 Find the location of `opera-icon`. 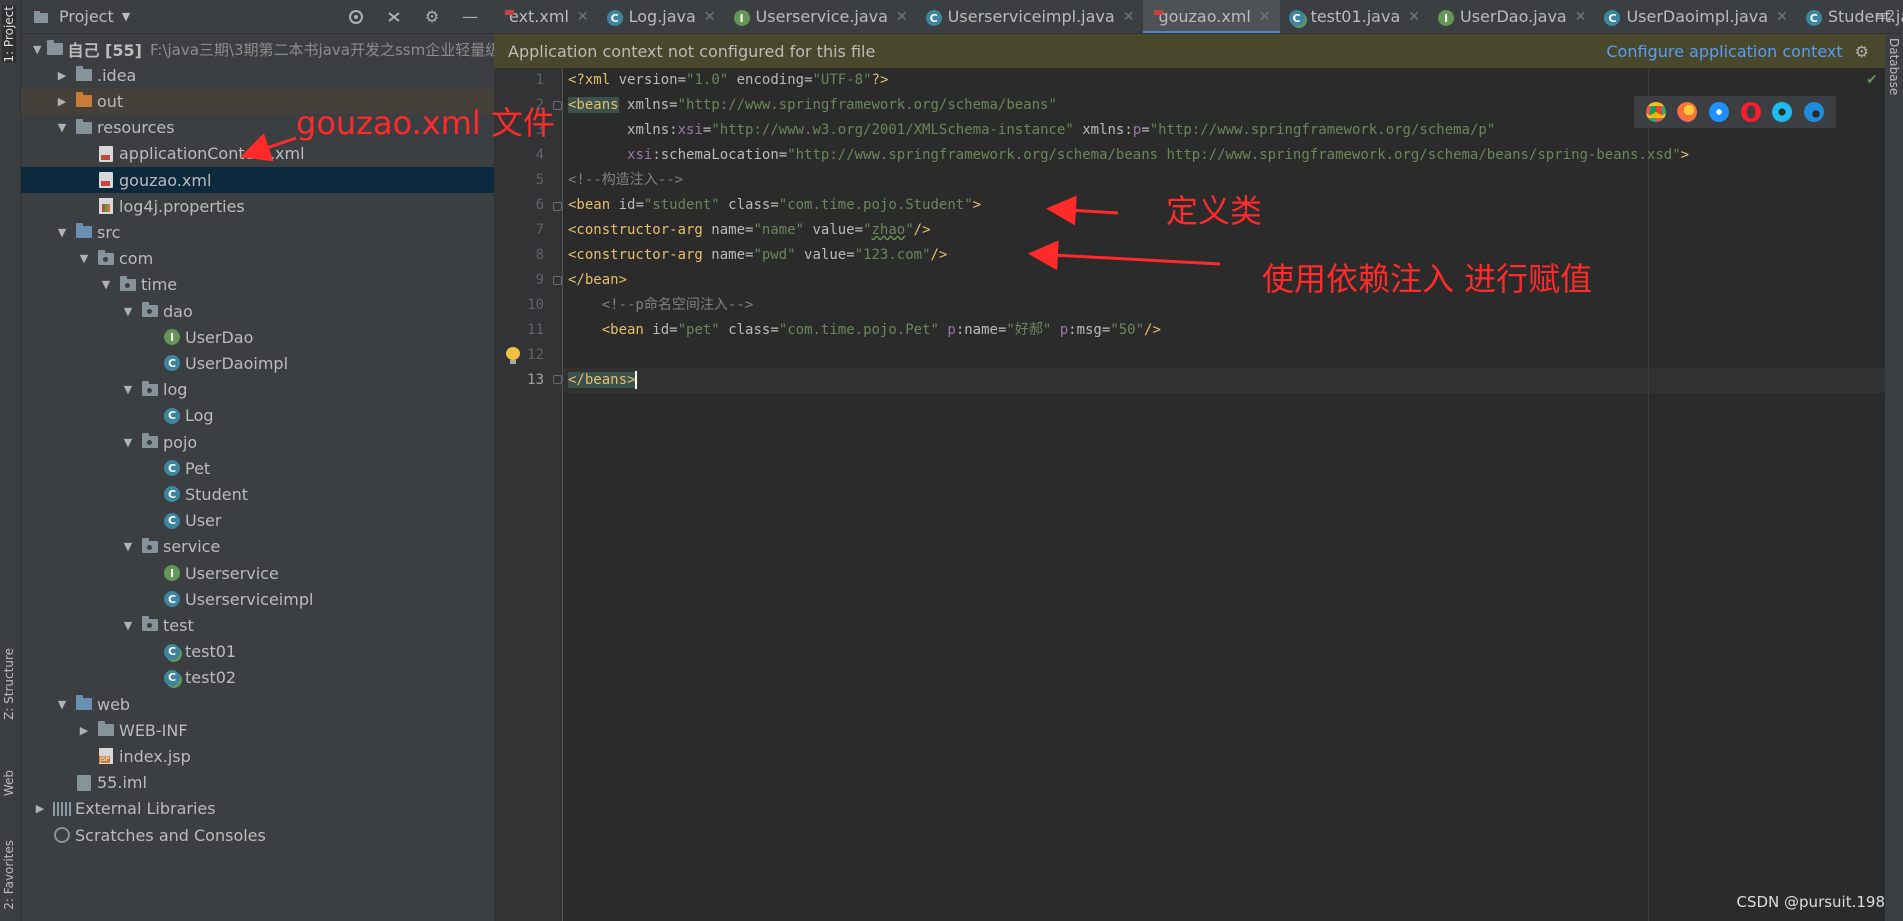

opera-icon is located at coordinates (1750, 112).